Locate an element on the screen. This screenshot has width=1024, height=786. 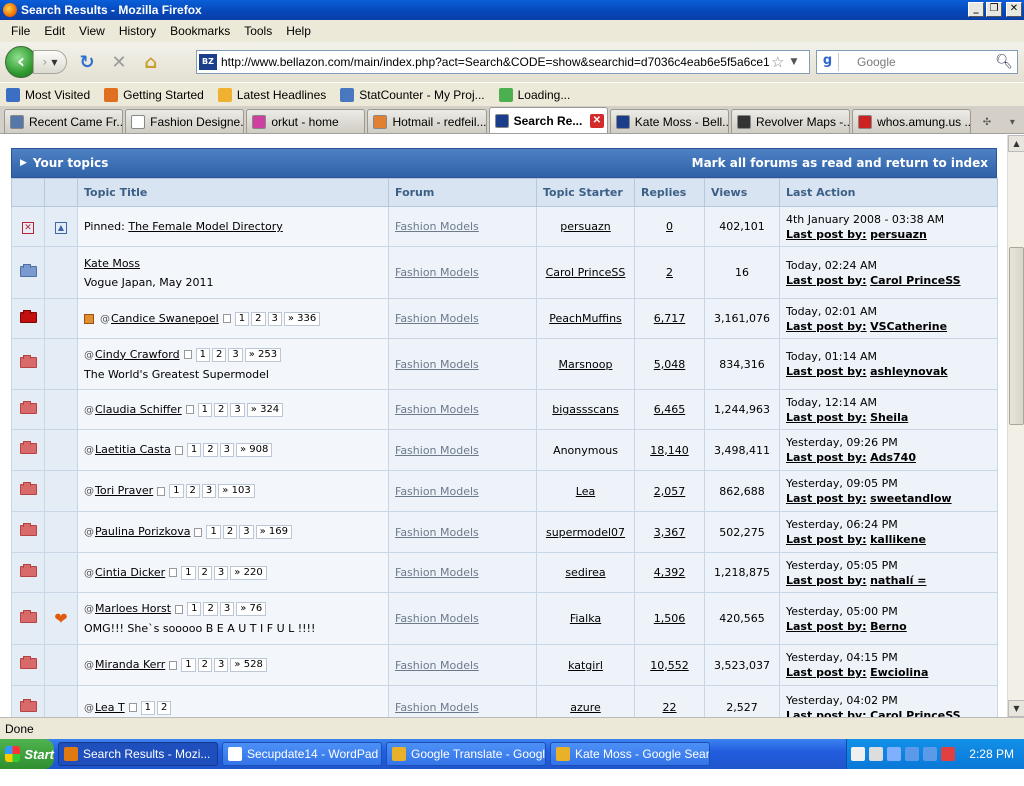
topic-link: Paulina Porizkova is located at coordinates (142, 531).